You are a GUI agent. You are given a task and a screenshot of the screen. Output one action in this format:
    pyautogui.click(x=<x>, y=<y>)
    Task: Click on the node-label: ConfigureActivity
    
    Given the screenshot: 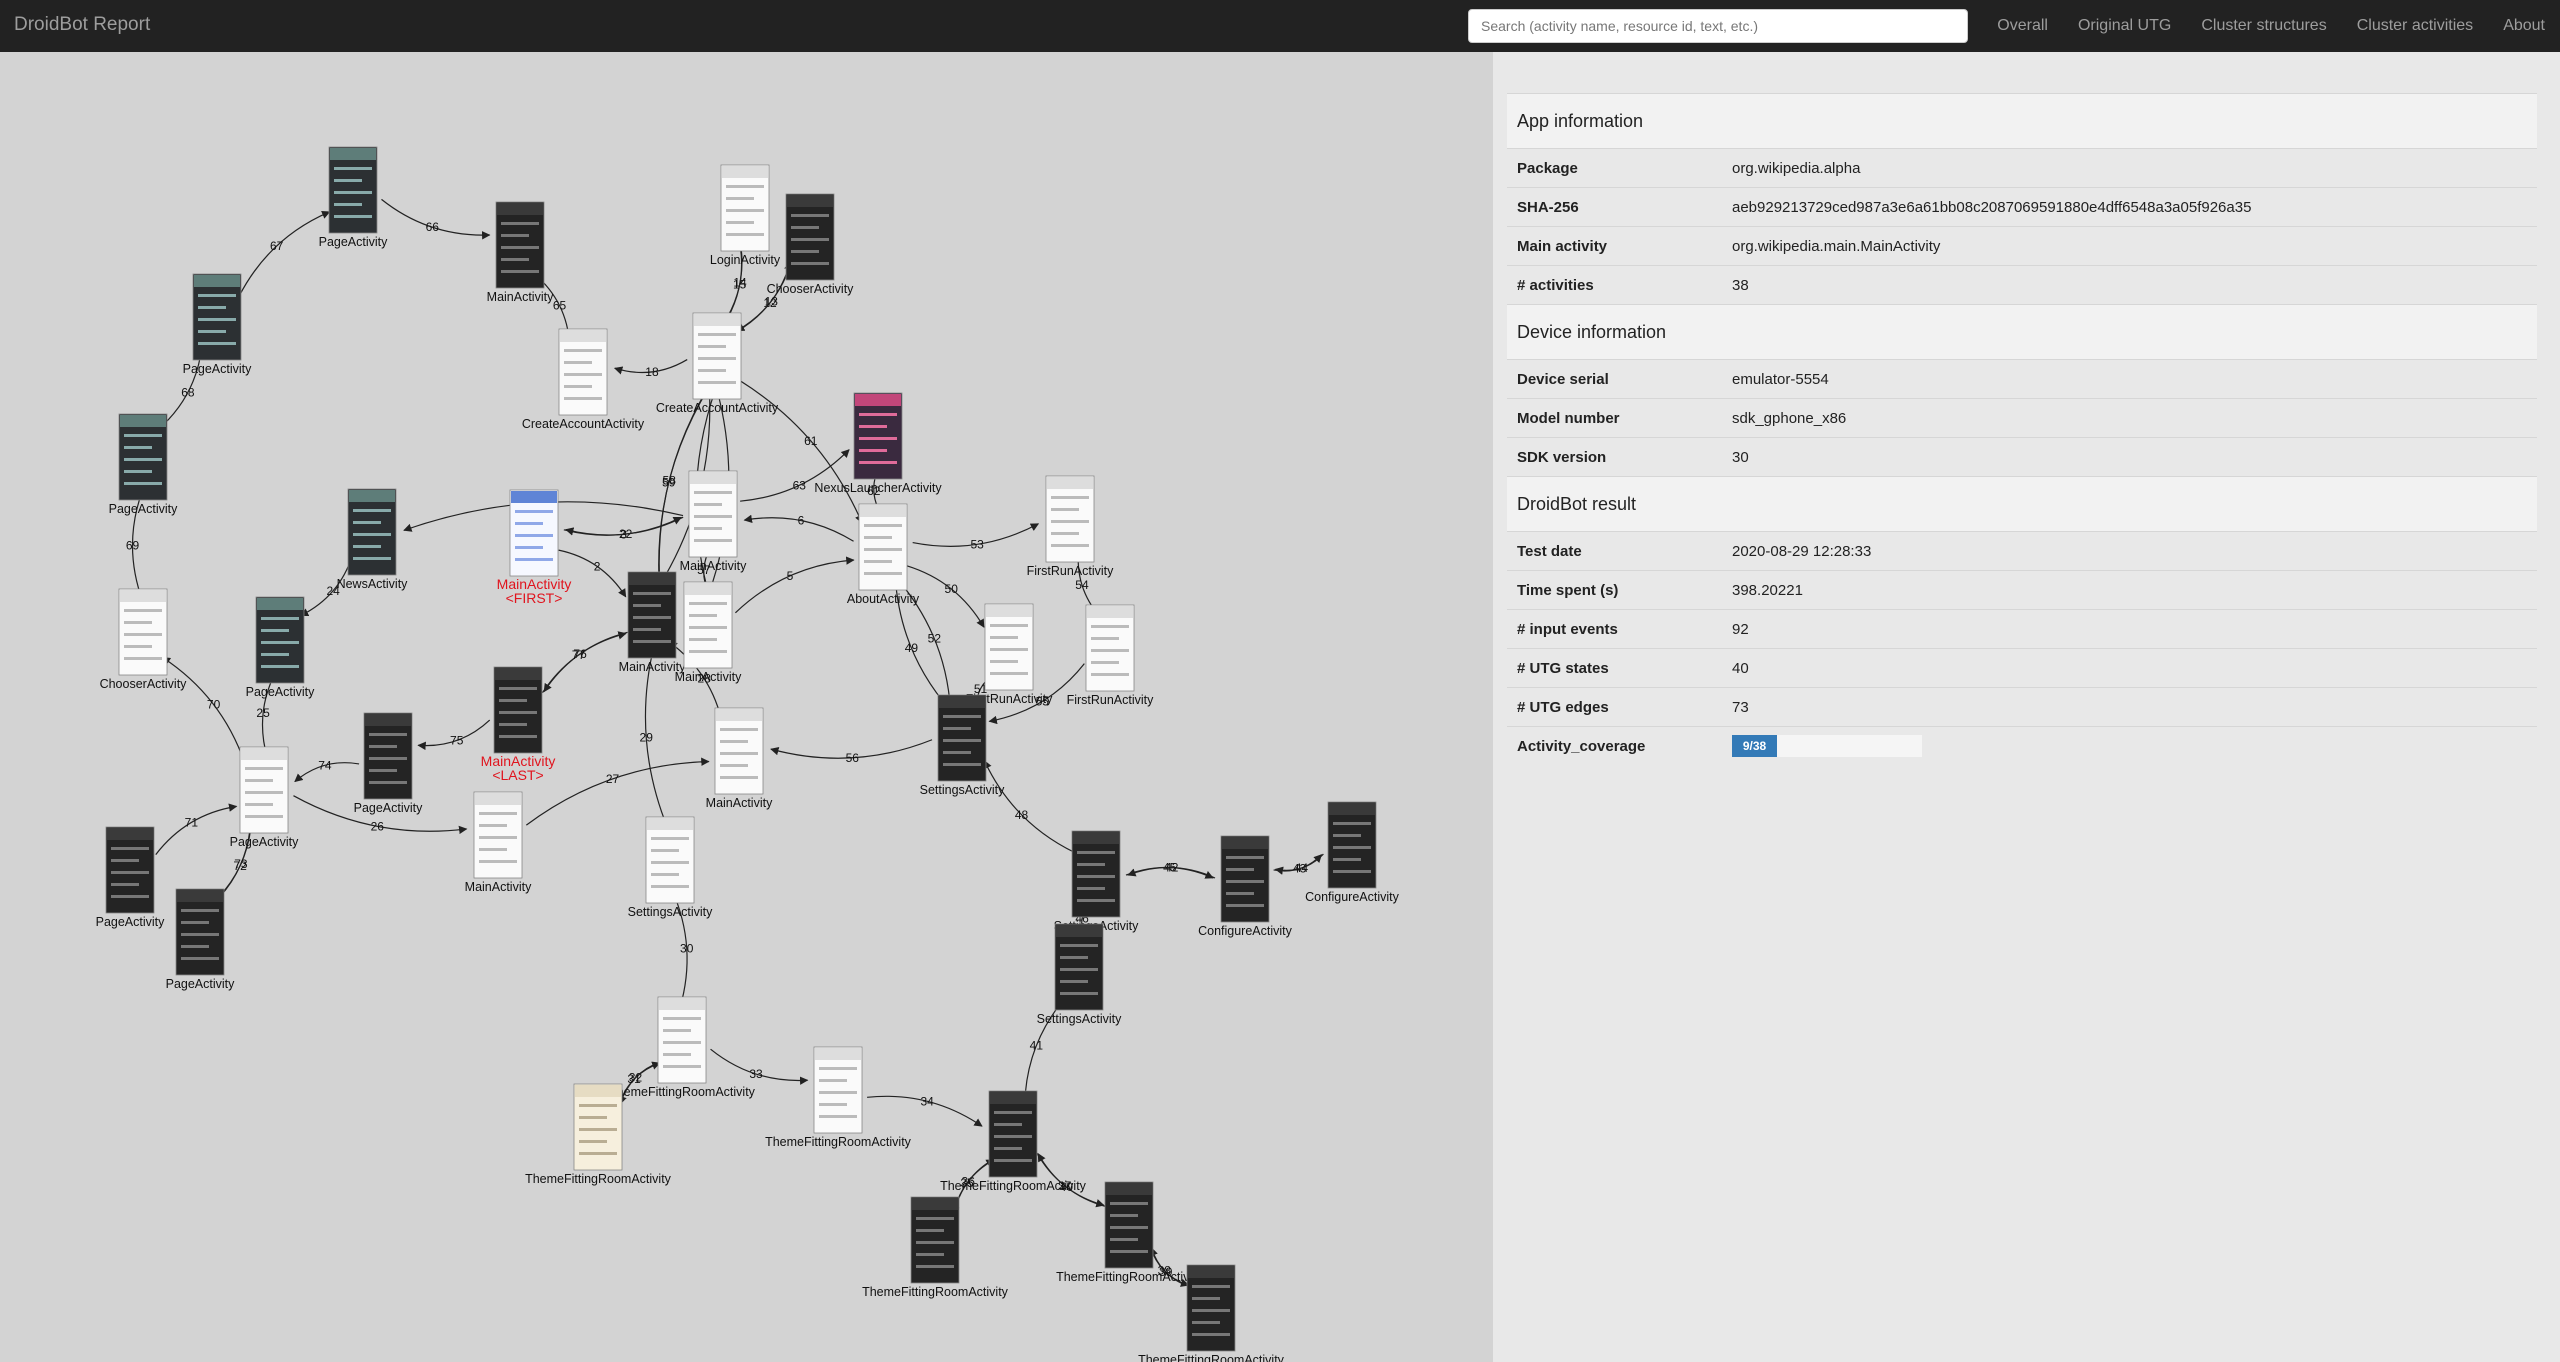 What is the action you would take?
    pyautogui.click(x=1245, y=931)
    